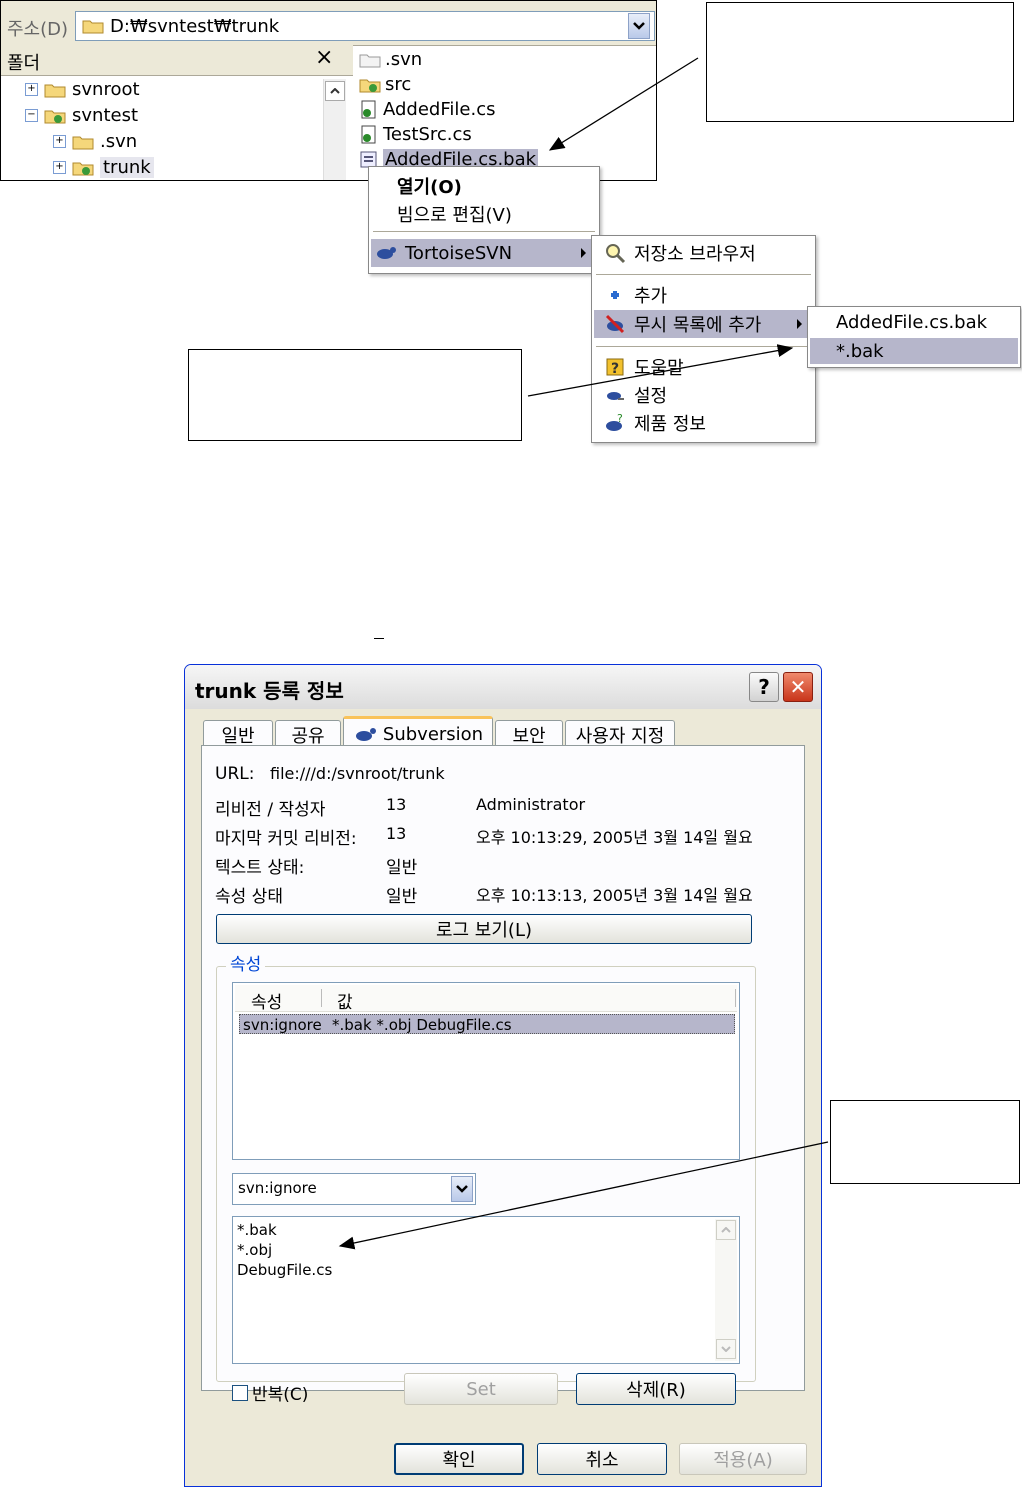  What do you see at coordinates (583, 1195) in the screenshot?
I see `arrow-to-ignore-values` at bounding box center [583, 1195].